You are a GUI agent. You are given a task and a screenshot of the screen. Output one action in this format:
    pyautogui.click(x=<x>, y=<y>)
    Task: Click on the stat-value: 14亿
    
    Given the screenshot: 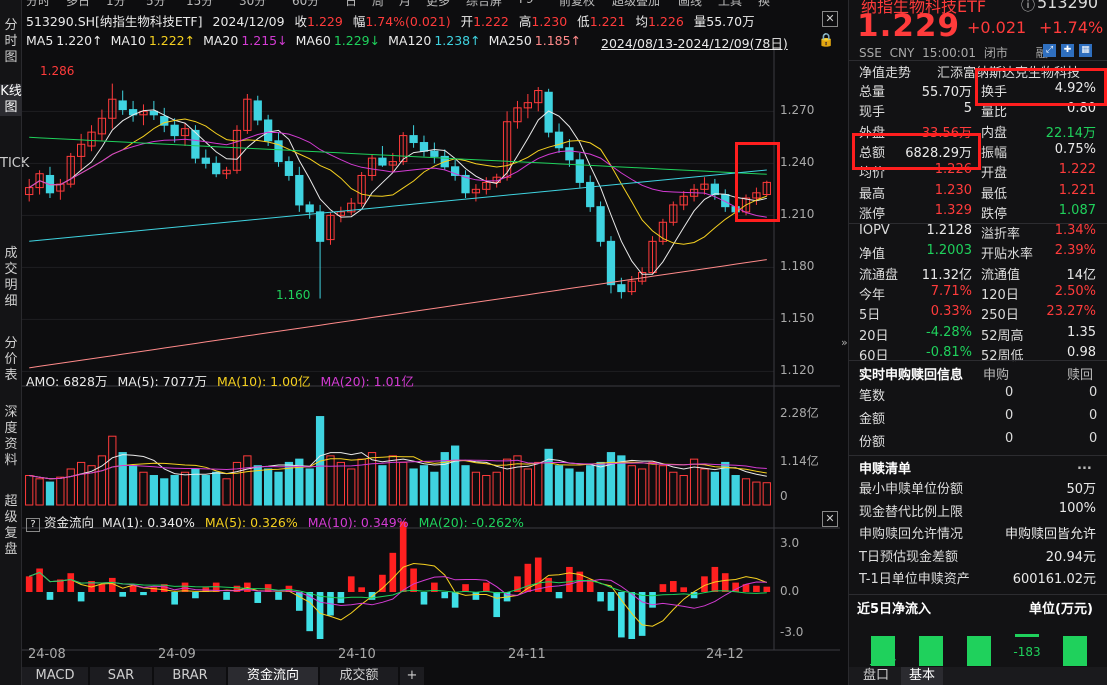 What is the action you would take?
    pyautogui.click(x=1081, y=275)
    